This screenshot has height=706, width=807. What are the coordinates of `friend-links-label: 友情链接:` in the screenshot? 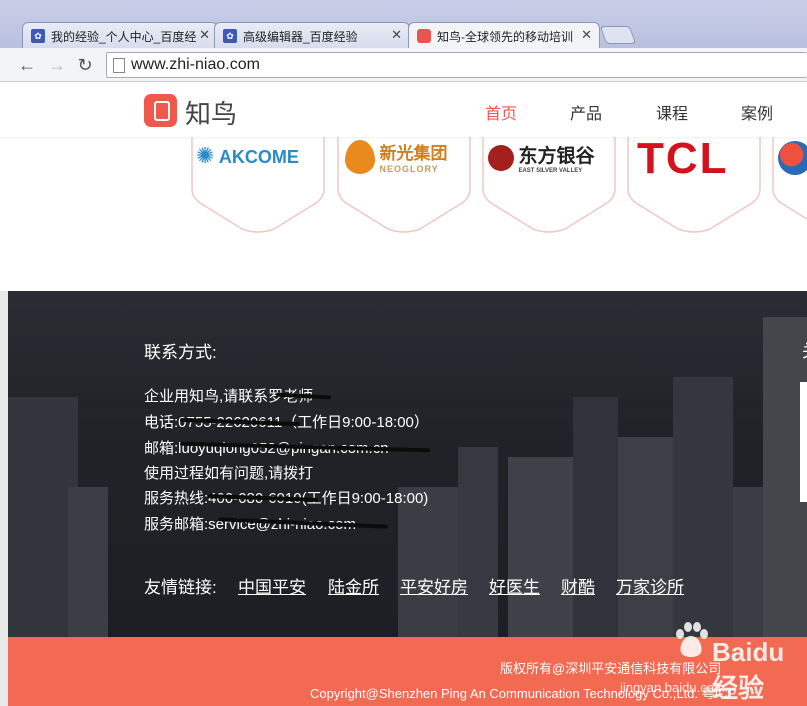 It's located at (180, 587).